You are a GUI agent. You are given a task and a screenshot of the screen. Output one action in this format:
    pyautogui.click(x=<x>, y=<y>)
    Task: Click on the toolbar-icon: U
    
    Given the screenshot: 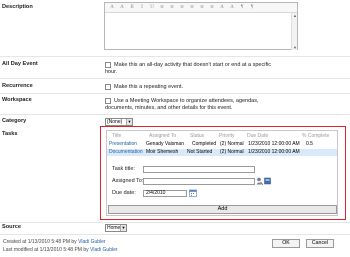 What is the action you would take?
    pyautogui.click(x=152, y=7)
    